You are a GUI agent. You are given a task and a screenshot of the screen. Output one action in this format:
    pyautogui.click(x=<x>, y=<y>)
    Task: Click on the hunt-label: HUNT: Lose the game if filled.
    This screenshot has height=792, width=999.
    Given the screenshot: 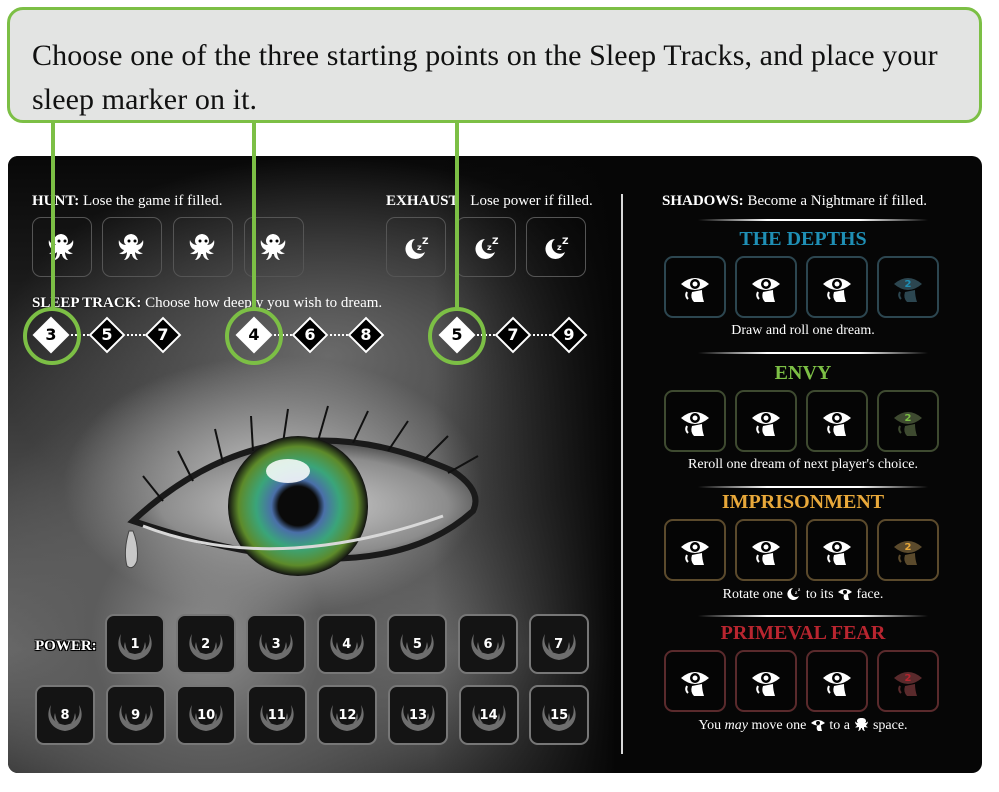 What is the action you would take?
    pyautogui.click(x=127, y=201)
    